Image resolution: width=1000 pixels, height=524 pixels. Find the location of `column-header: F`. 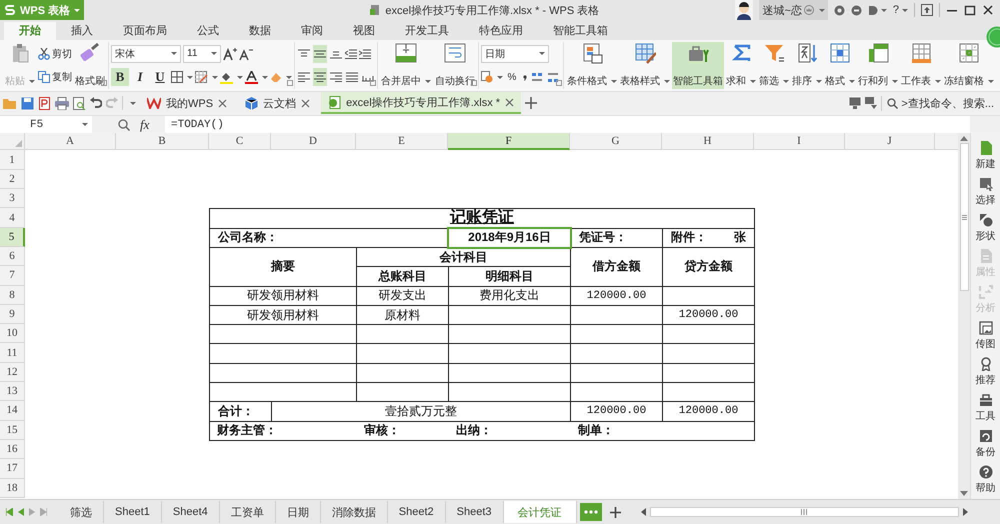

column-header: F is located at coordinates (509, 141).